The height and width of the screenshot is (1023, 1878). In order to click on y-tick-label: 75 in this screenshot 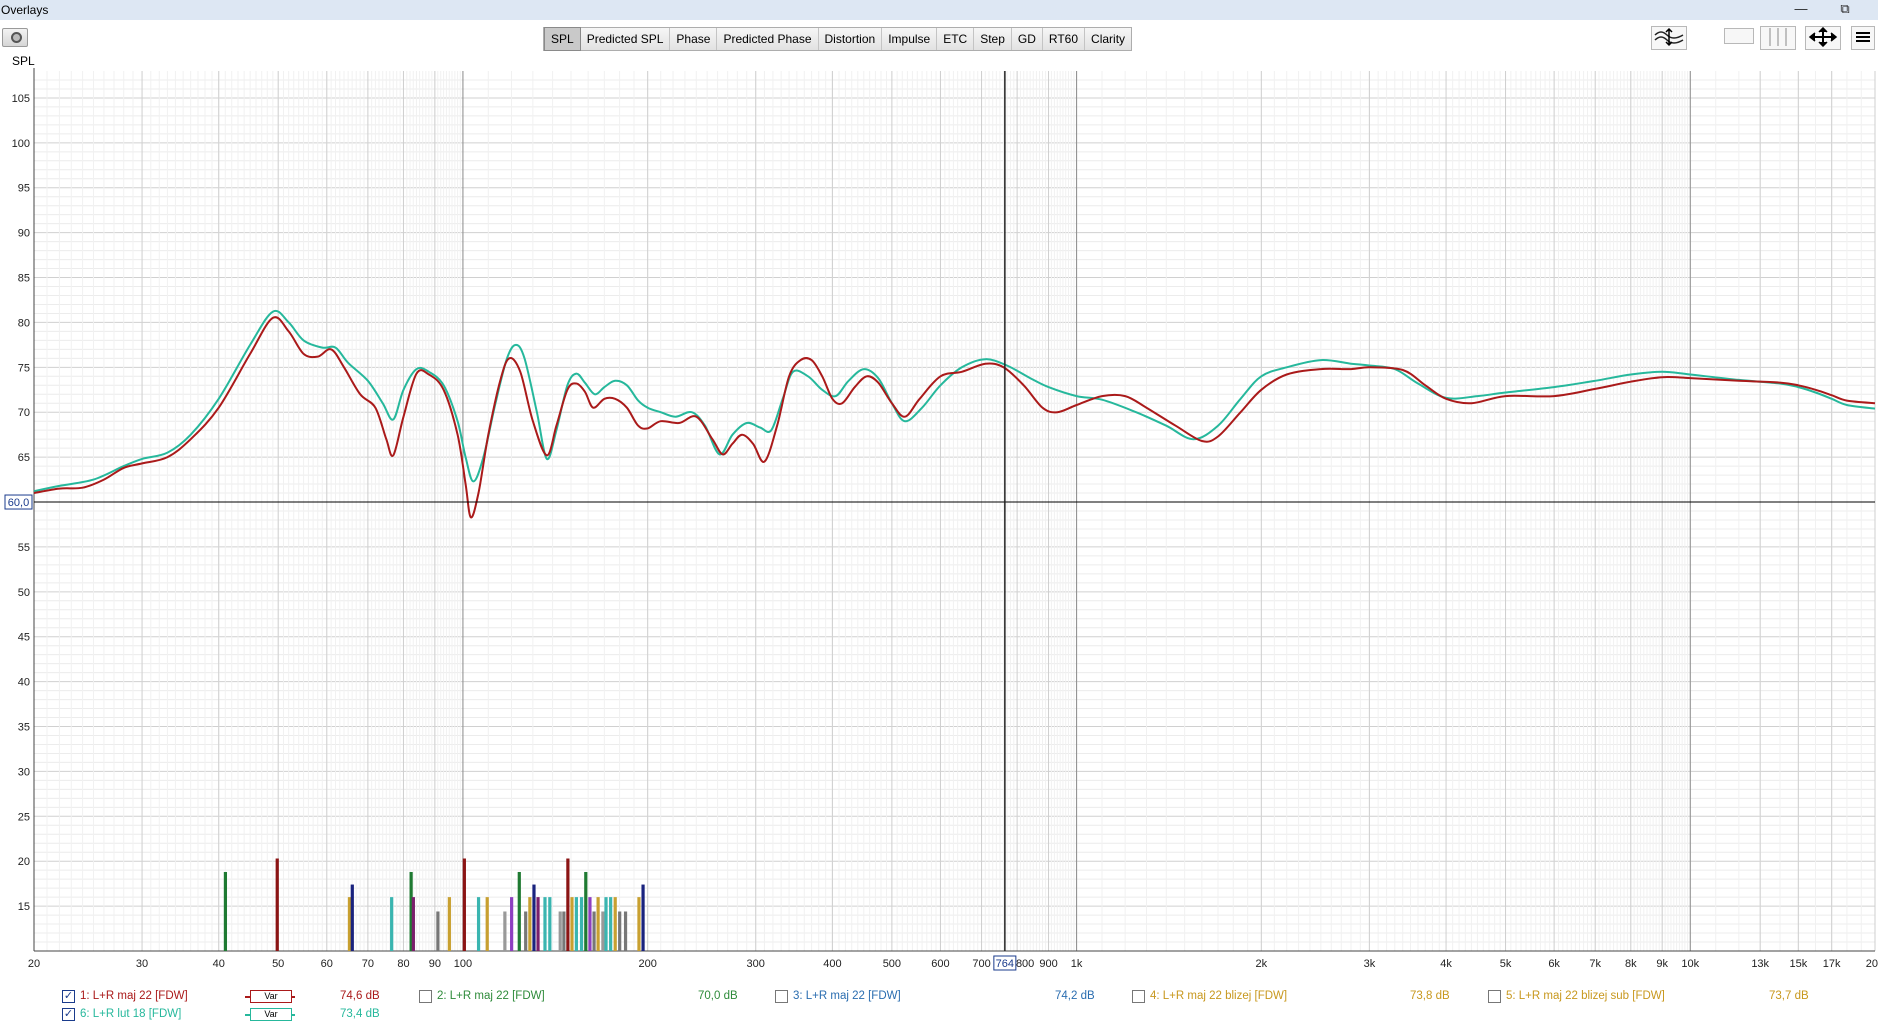, I will do `click(24, 368)`.